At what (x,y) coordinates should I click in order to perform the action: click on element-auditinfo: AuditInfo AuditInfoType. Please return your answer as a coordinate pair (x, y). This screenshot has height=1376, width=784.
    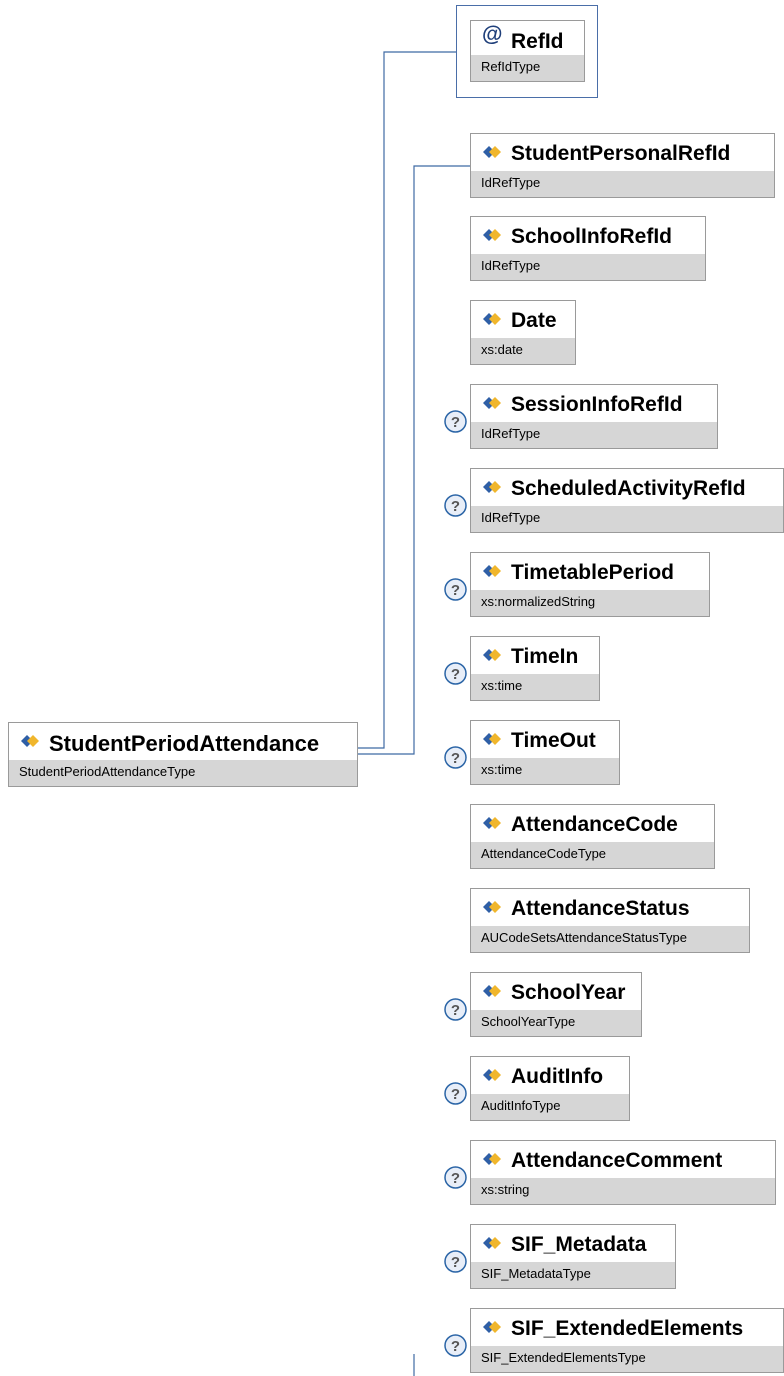
    Looking at the image, I should click on (550, 1088).